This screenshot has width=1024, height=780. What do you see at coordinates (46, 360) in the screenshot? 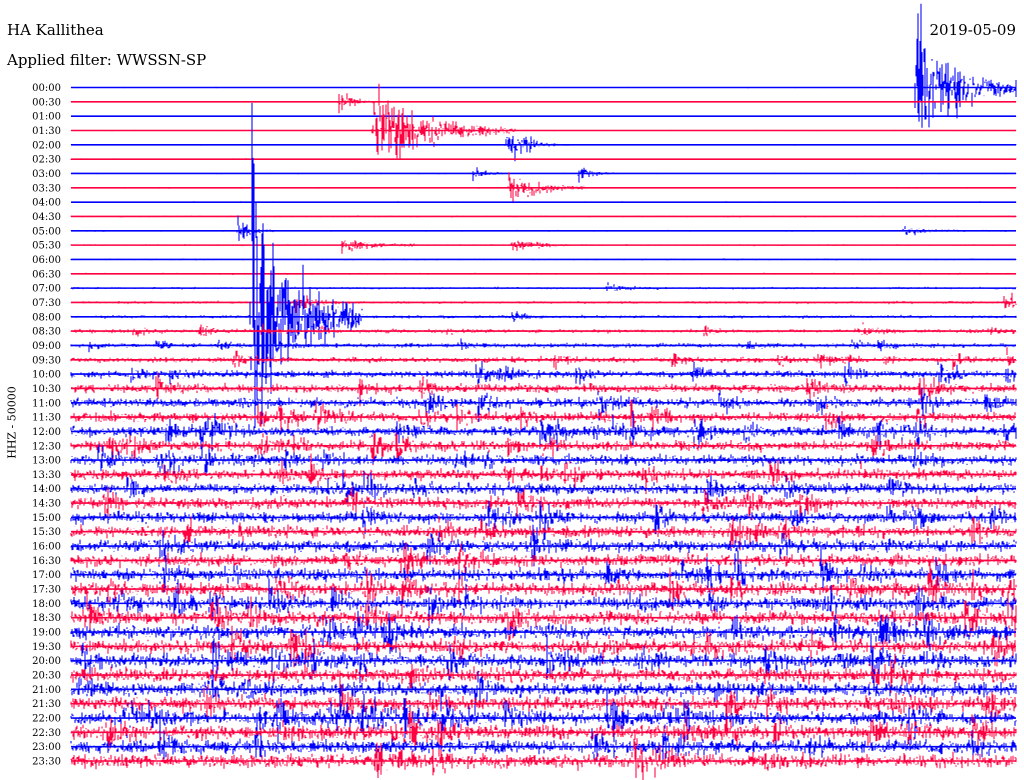
I see `row-time-label: 09:30` at bounding box center [46, 360].